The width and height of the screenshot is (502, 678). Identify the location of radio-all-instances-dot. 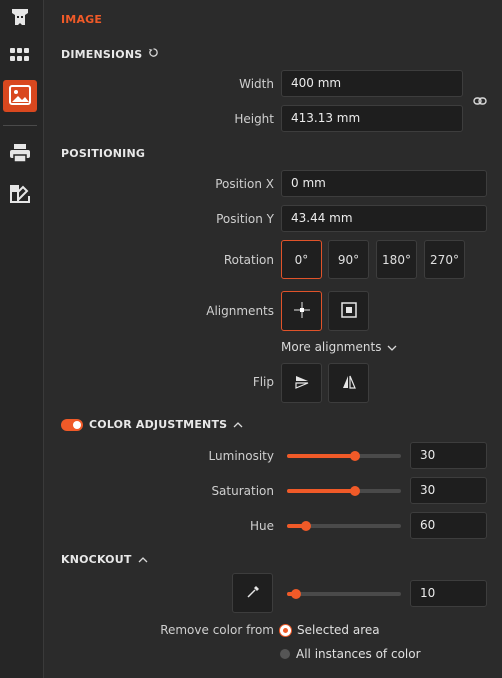
(285, 654).